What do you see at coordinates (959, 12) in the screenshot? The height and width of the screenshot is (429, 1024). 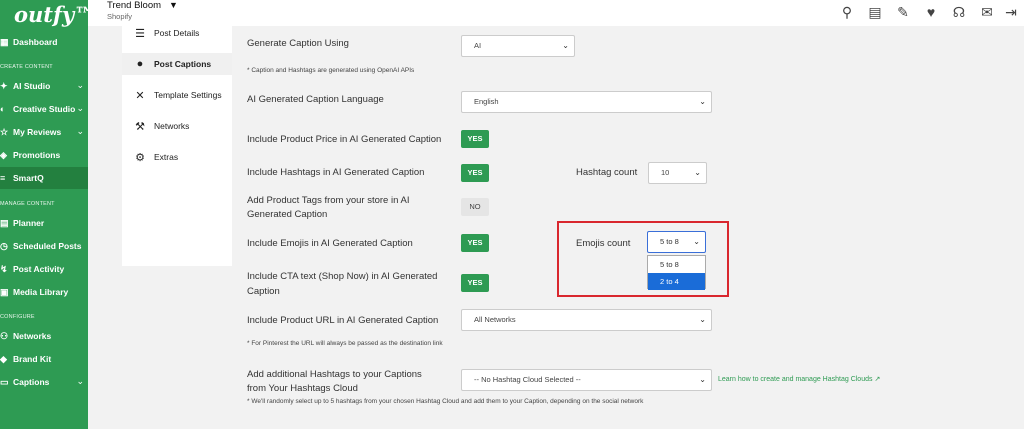 I see `support-icon: ☊` at bounding box center [959, 12].